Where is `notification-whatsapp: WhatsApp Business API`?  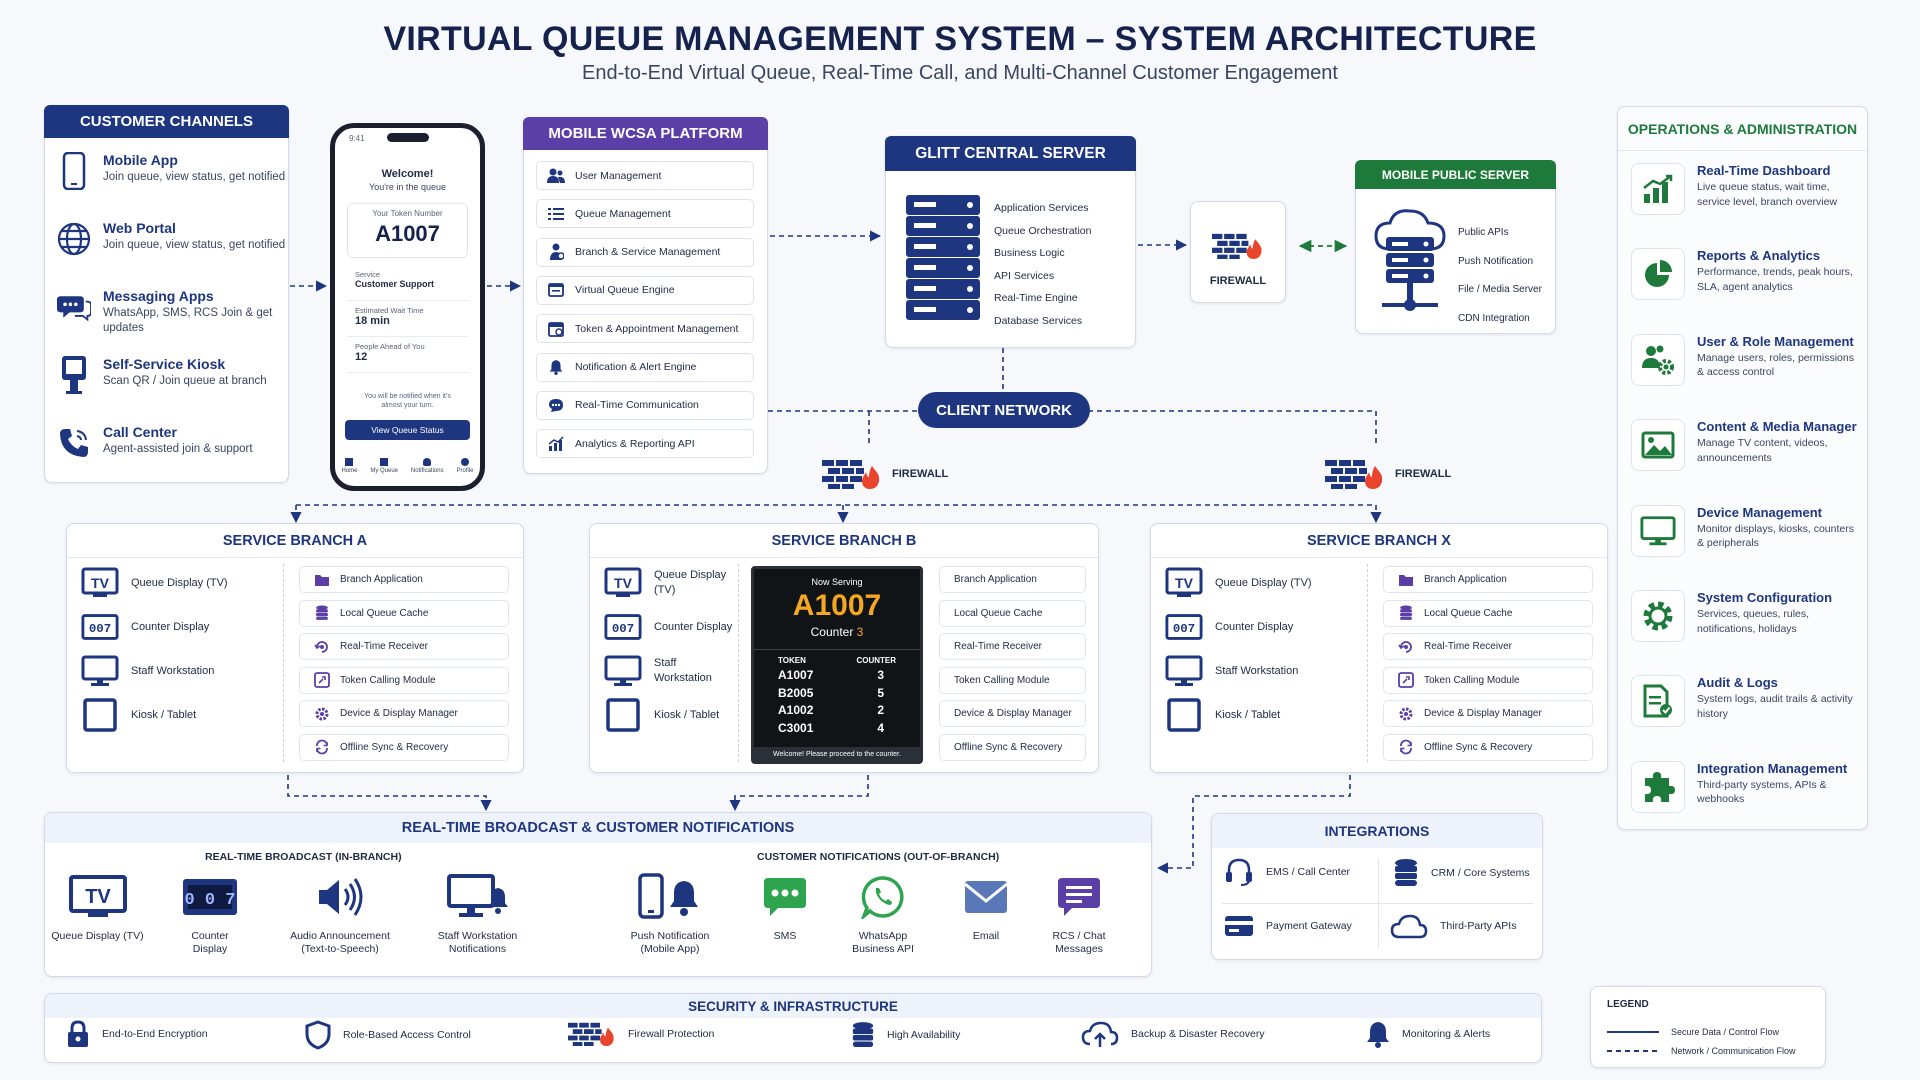
notification-whatsapp: WhatsApp Business API is located at coordinates (883, 913).